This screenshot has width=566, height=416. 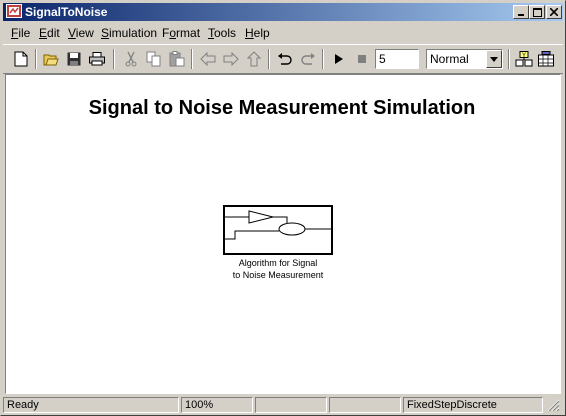 I want to click on print-button, so click(x=97, y=59).